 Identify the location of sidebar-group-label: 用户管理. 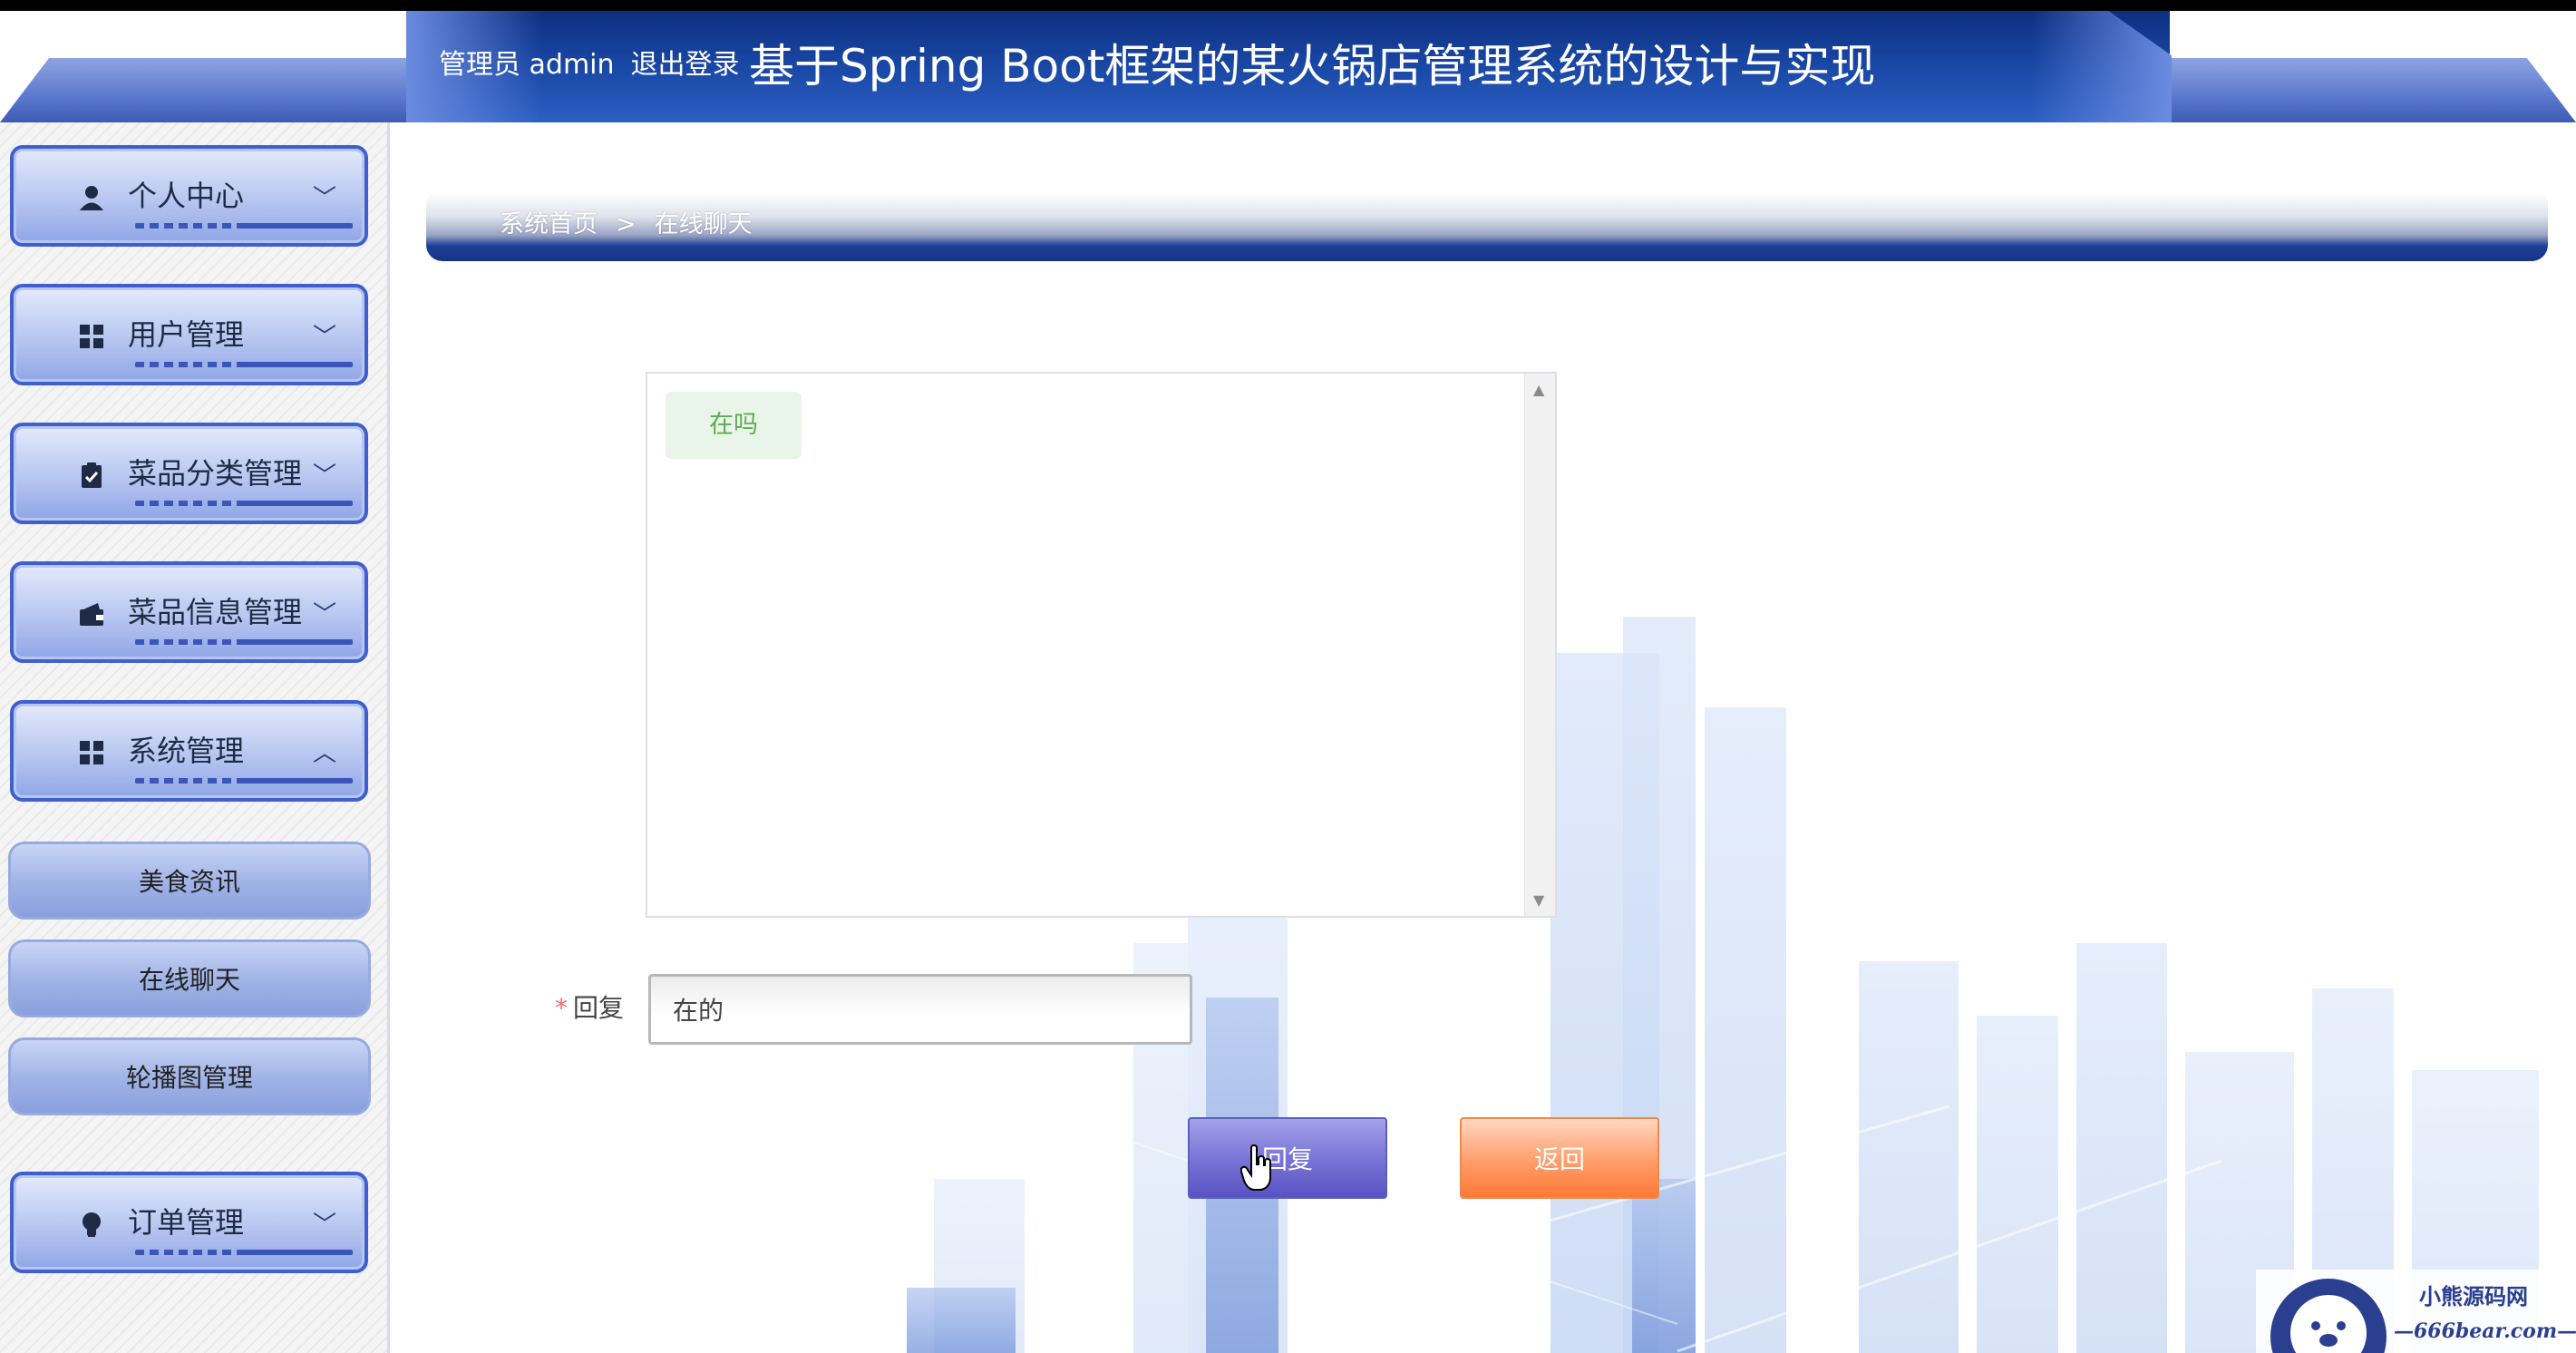
(186, 334).